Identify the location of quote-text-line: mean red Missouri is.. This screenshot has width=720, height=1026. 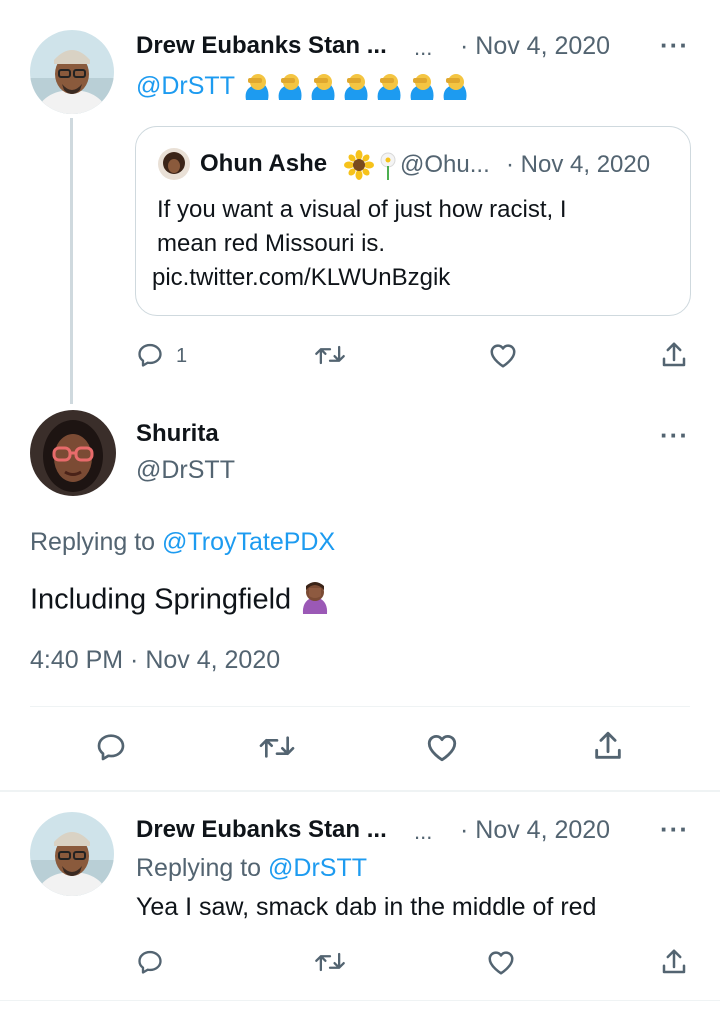
(271, 243).